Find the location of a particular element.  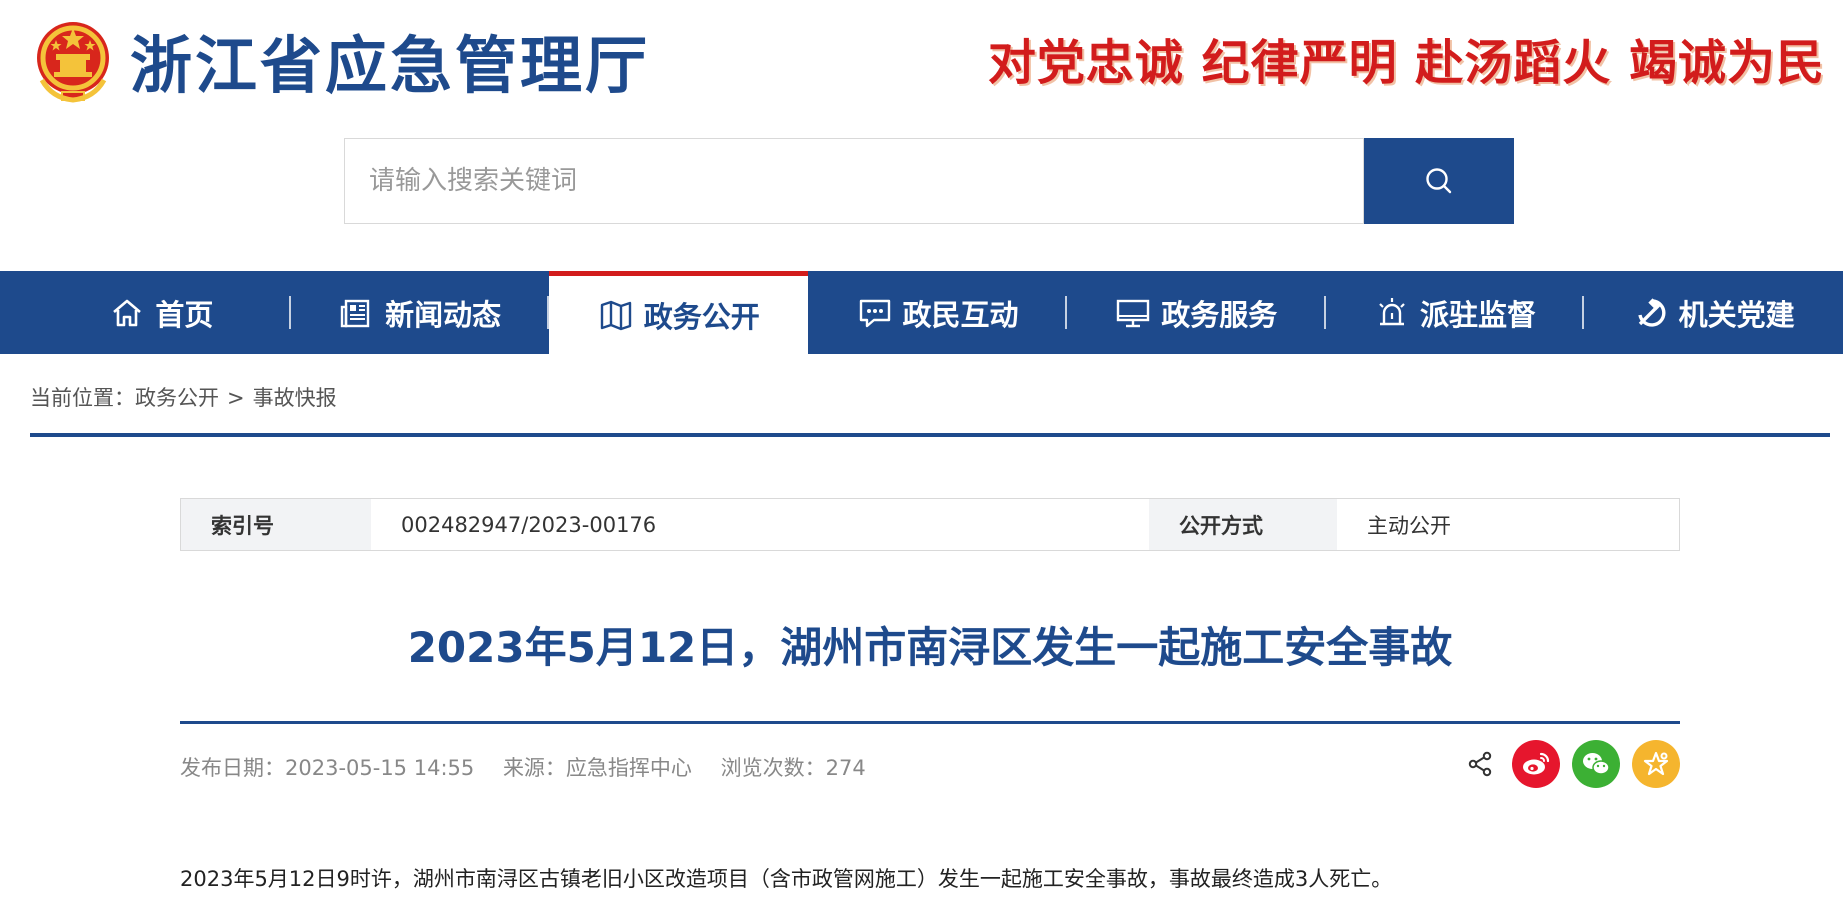

meta-info-table: 索引号 002482947/2023-00176 公开方式 主动公开 is located at coordinates (930, 524).